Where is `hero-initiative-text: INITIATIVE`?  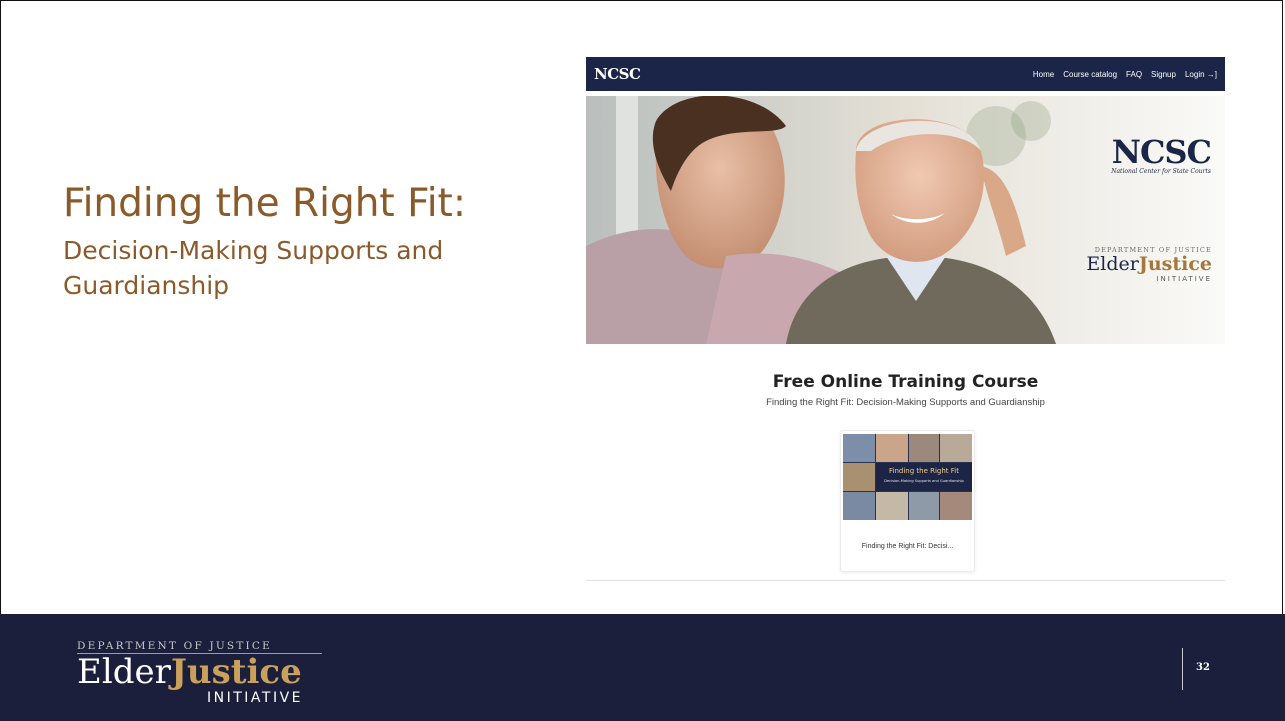
hero-initiative-text: INITIATIVE is located at coordinates (1184, 278).